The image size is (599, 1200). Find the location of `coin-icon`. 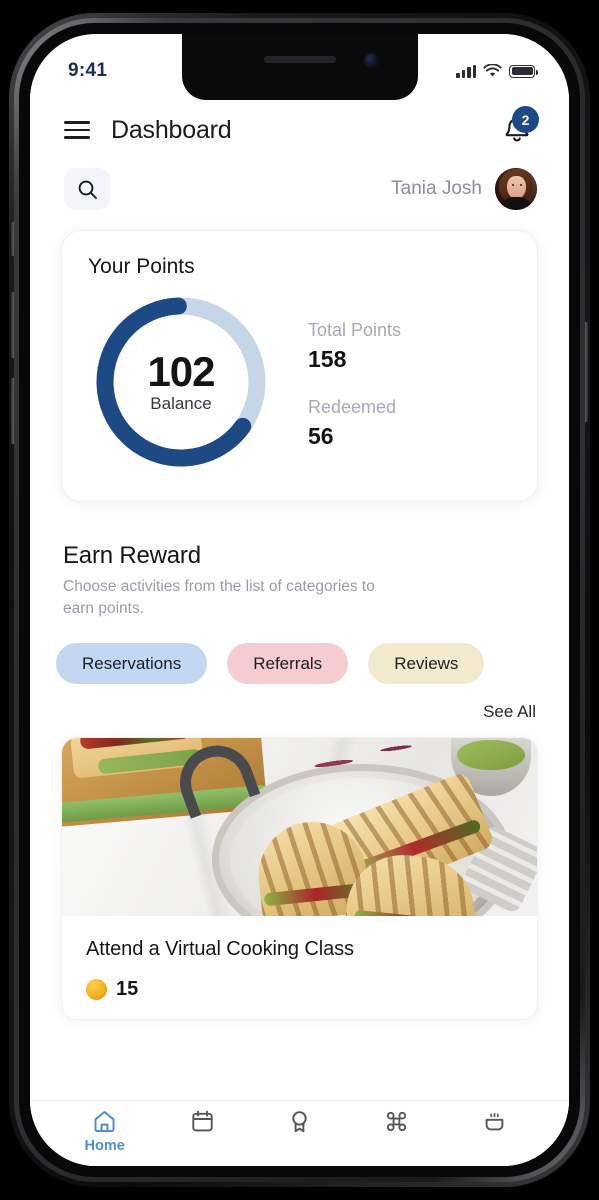

coin-icon is located at coordinates (96, 989).